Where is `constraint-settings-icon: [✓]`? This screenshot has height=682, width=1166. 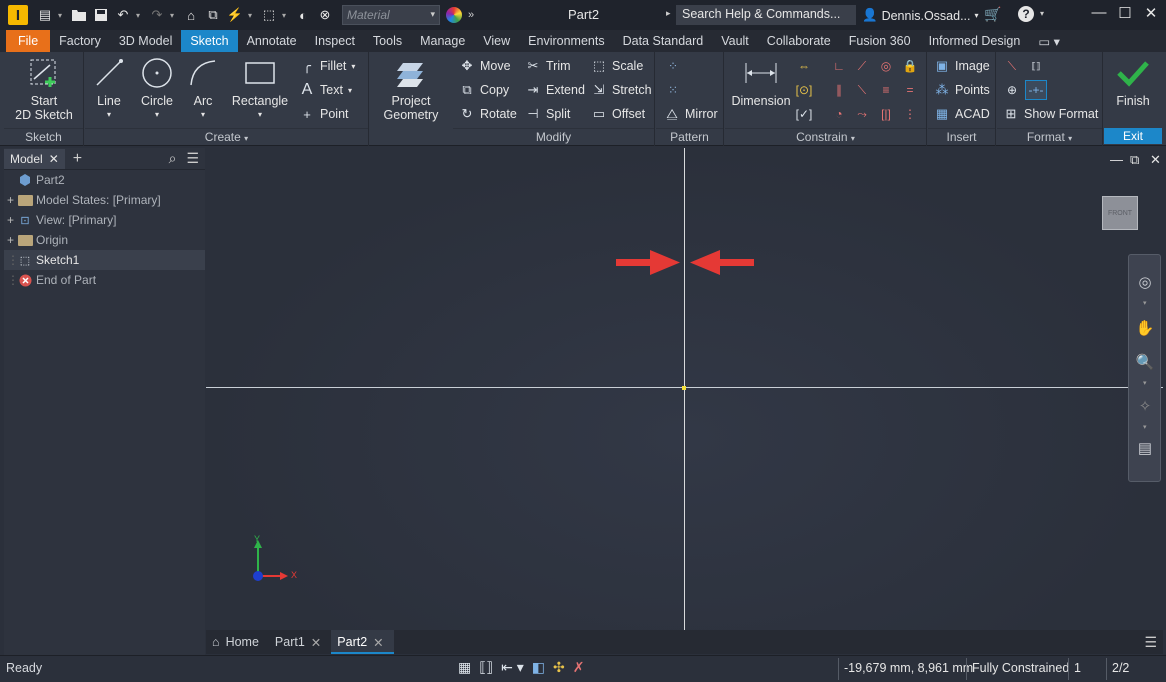 constraint-settings-icon: [✓] is located at coordinates (804, 114).